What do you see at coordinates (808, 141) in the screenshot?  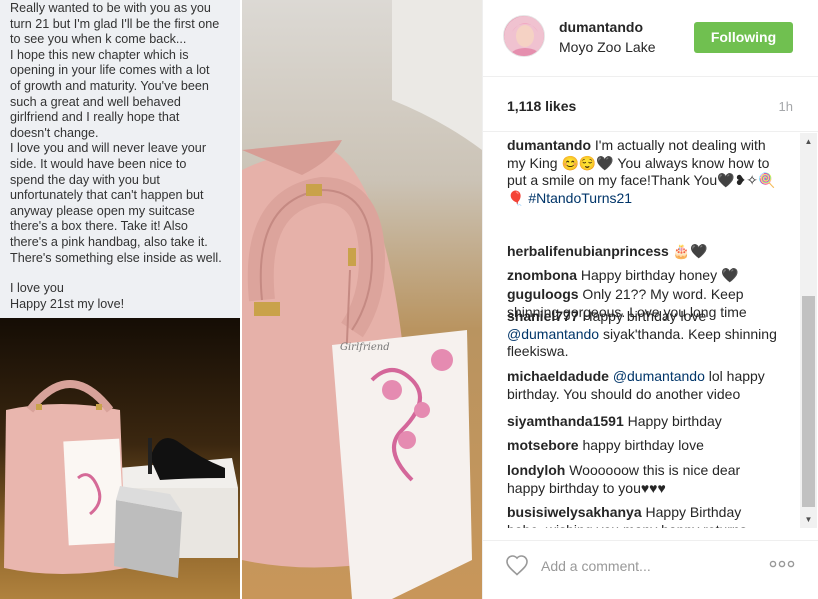 I see `scroll-up-arrow-icon: ▲` at bounding box center [808, 141].